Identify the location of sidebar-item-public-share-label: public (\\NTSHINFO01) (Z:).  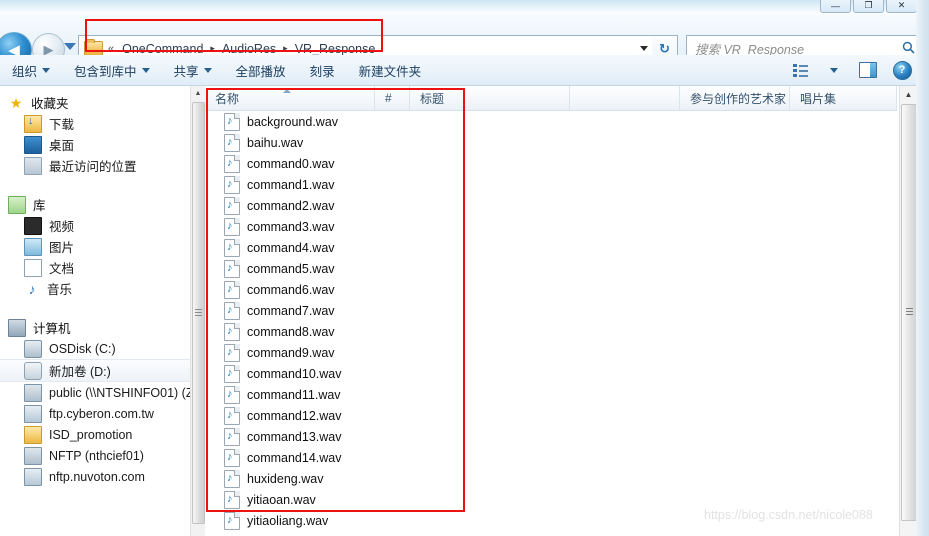
(119, 392).